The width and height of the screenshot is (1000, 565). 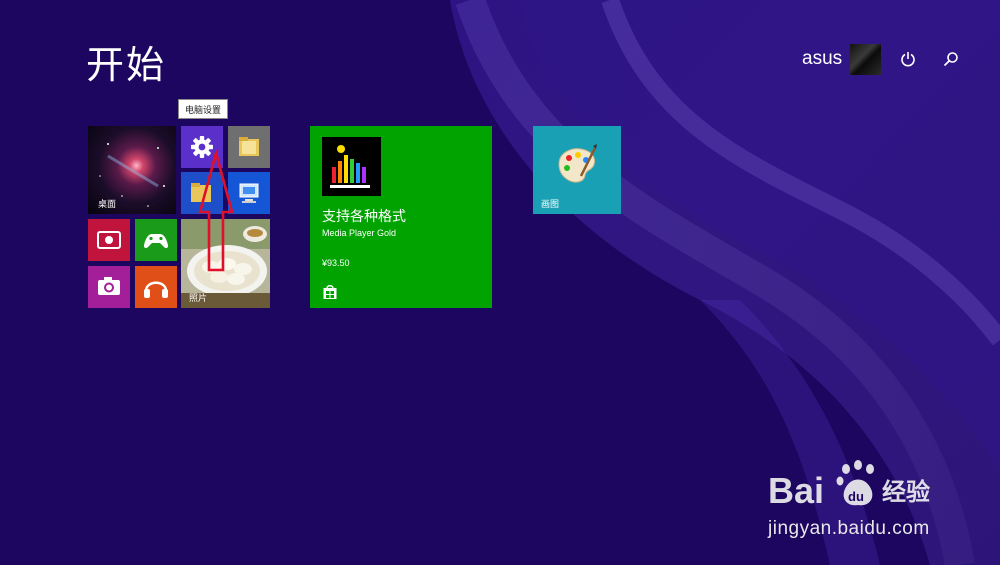 I want to click on equalizer-logo-icon, so click(x=350, y=166).